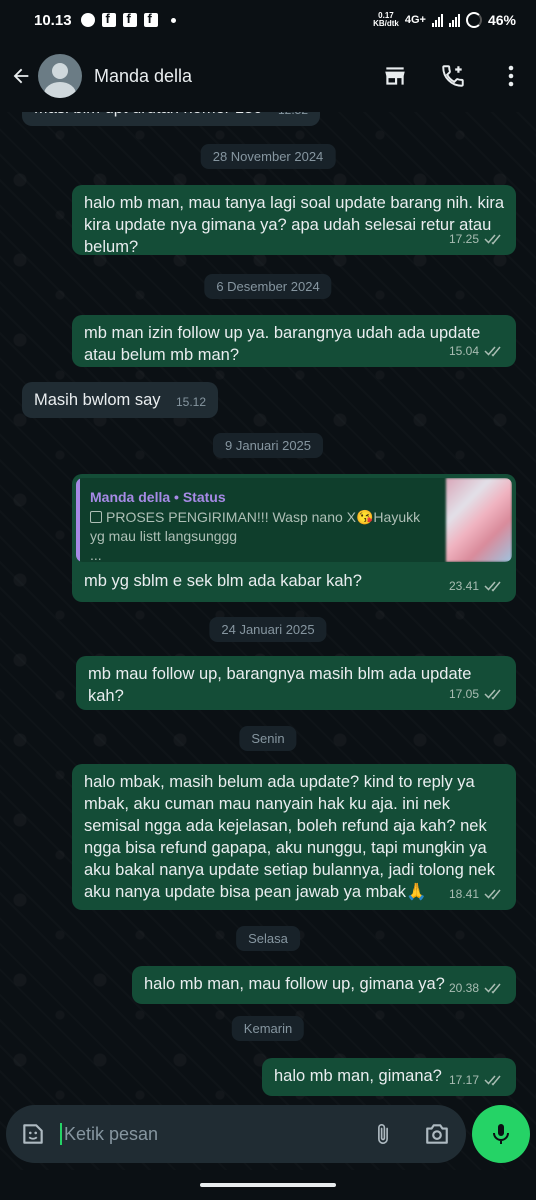  I want to click on battery-icon, so click(473, 20).